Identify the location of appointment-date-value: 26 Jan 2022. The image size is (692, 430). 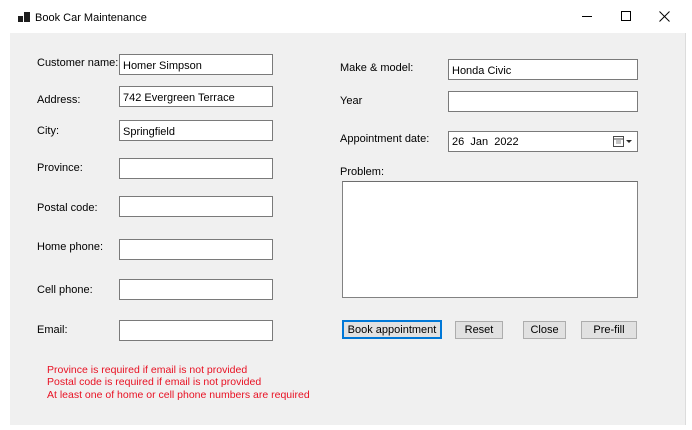
(485, 142).